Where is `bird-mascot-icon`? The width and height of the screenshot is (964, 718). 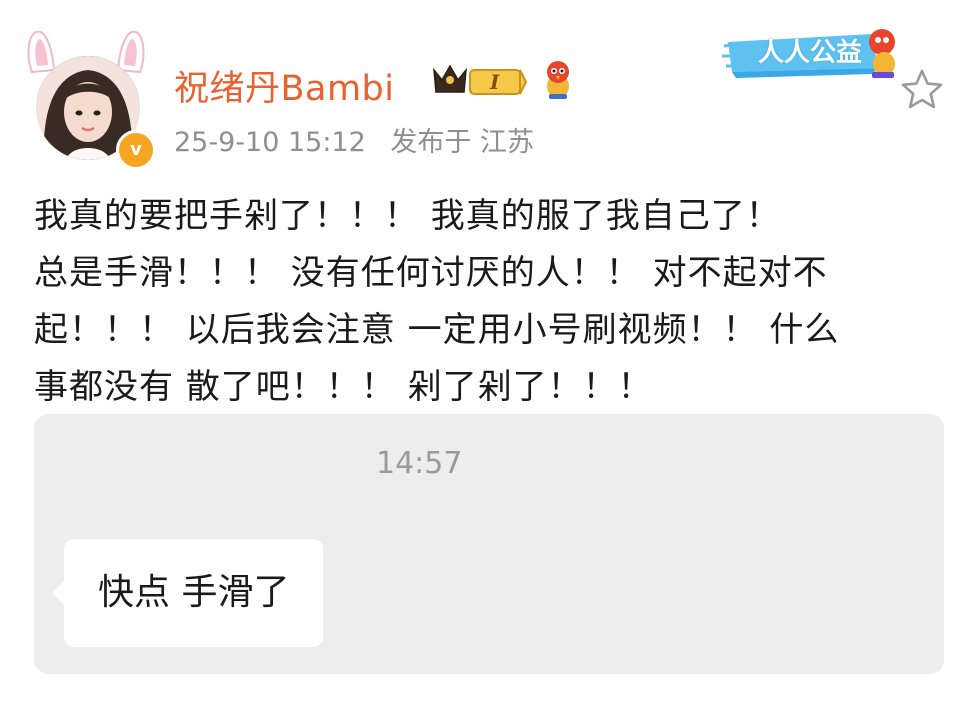
bird-mascot-icon is located at coordinates (558, 79).